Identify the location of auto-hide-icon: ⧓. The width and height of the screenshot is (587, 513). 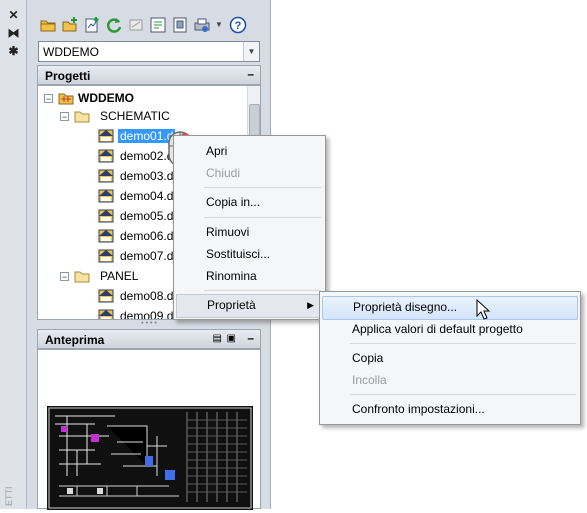
(13, 33).